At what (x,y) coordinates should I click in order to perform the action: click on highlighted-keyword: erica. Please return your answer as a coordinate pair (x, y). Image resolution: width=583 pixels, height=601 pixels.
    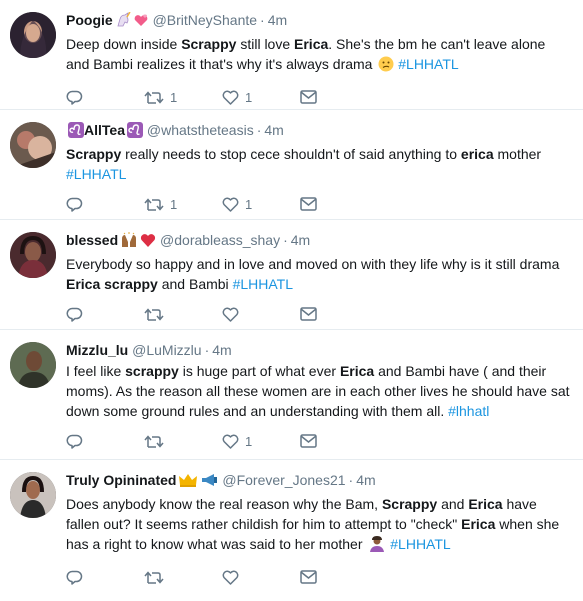
    Looking at the image, I should click on (477, 154).